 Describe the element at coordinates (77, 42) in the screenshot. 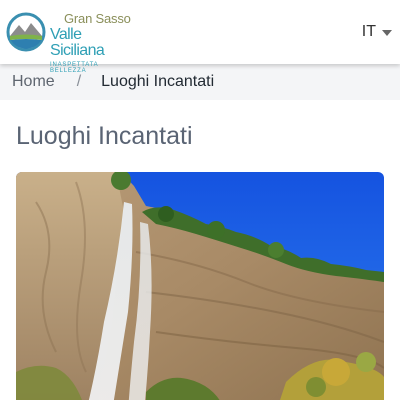

I see `logo-line2: Valle Siciliana` at that location.